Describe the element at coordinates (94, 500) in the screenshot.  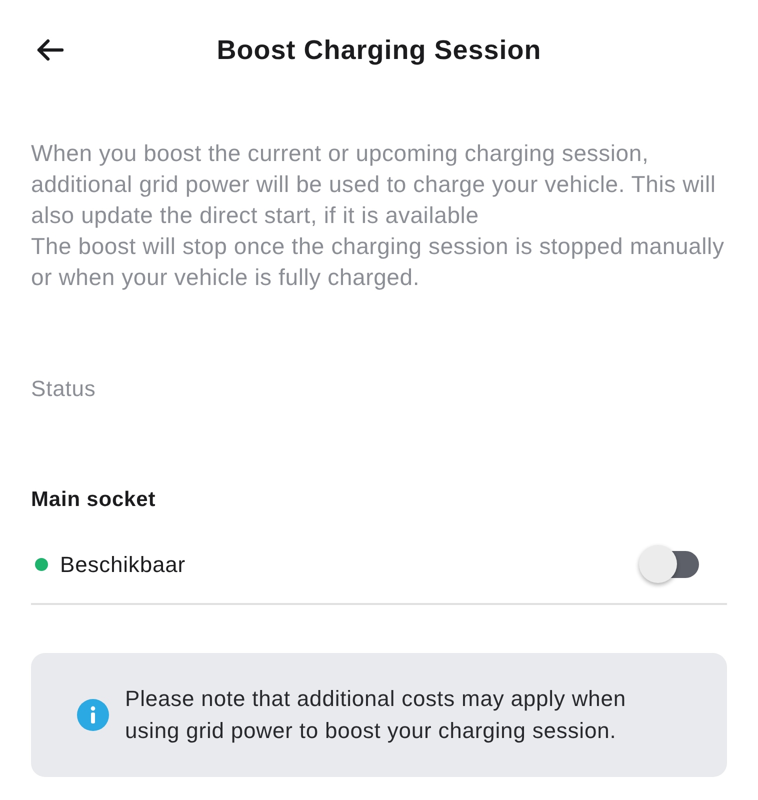
I see `socket-name: Main socket` at that location.